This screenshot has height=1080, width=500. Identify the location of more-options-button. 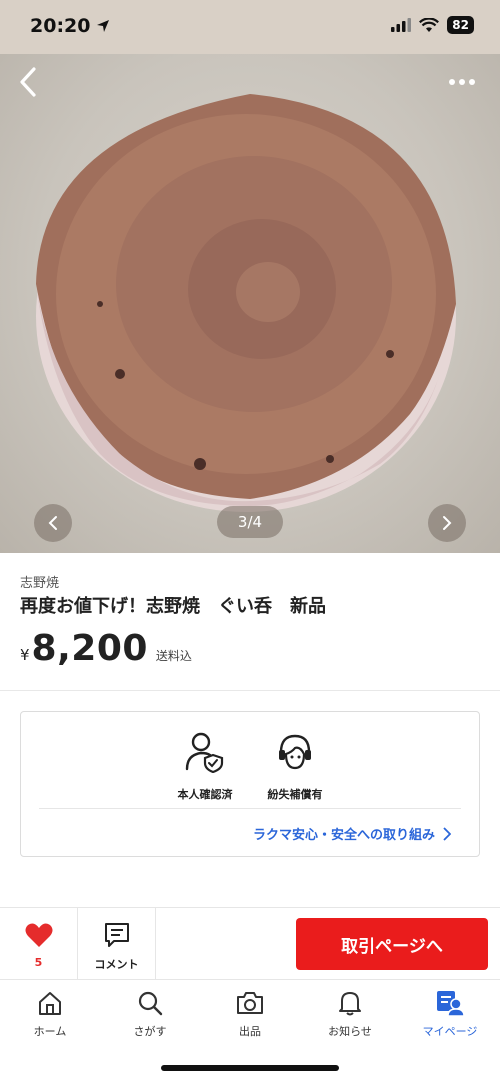
(462, 82).